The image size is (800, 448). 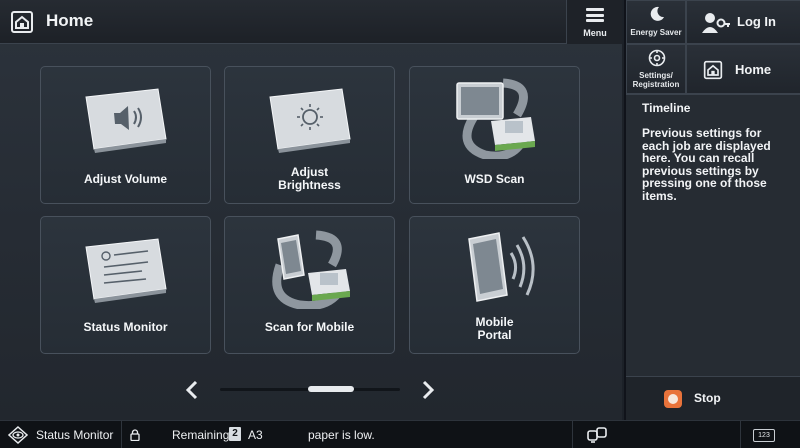 What do you see at coordinates (666, 108) in the screenshot?
I see `timeline-title: Timeline` at bounding box center [666, 108].